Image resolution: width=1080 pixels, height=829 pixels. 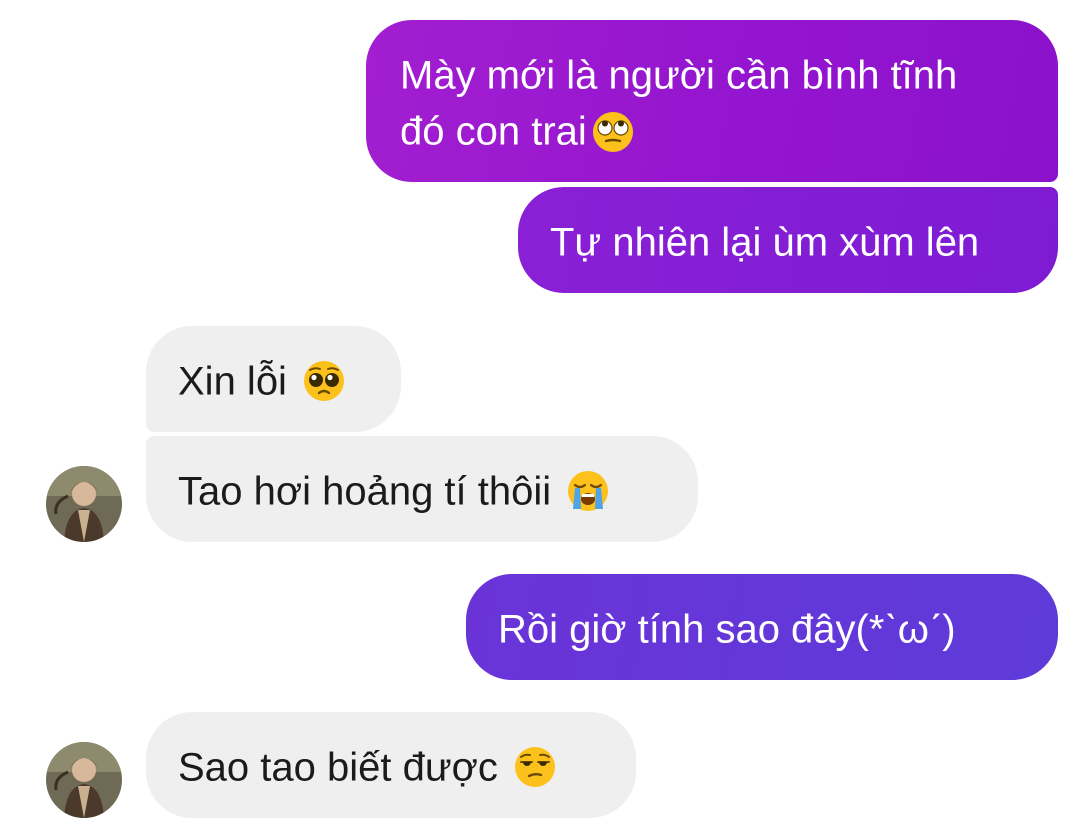 What do you see at coordinates (679, 75) in the screenshot?
I see `message-text-line: Mày mới là người cần bình tĩnh` at bounding box center [679, 75].